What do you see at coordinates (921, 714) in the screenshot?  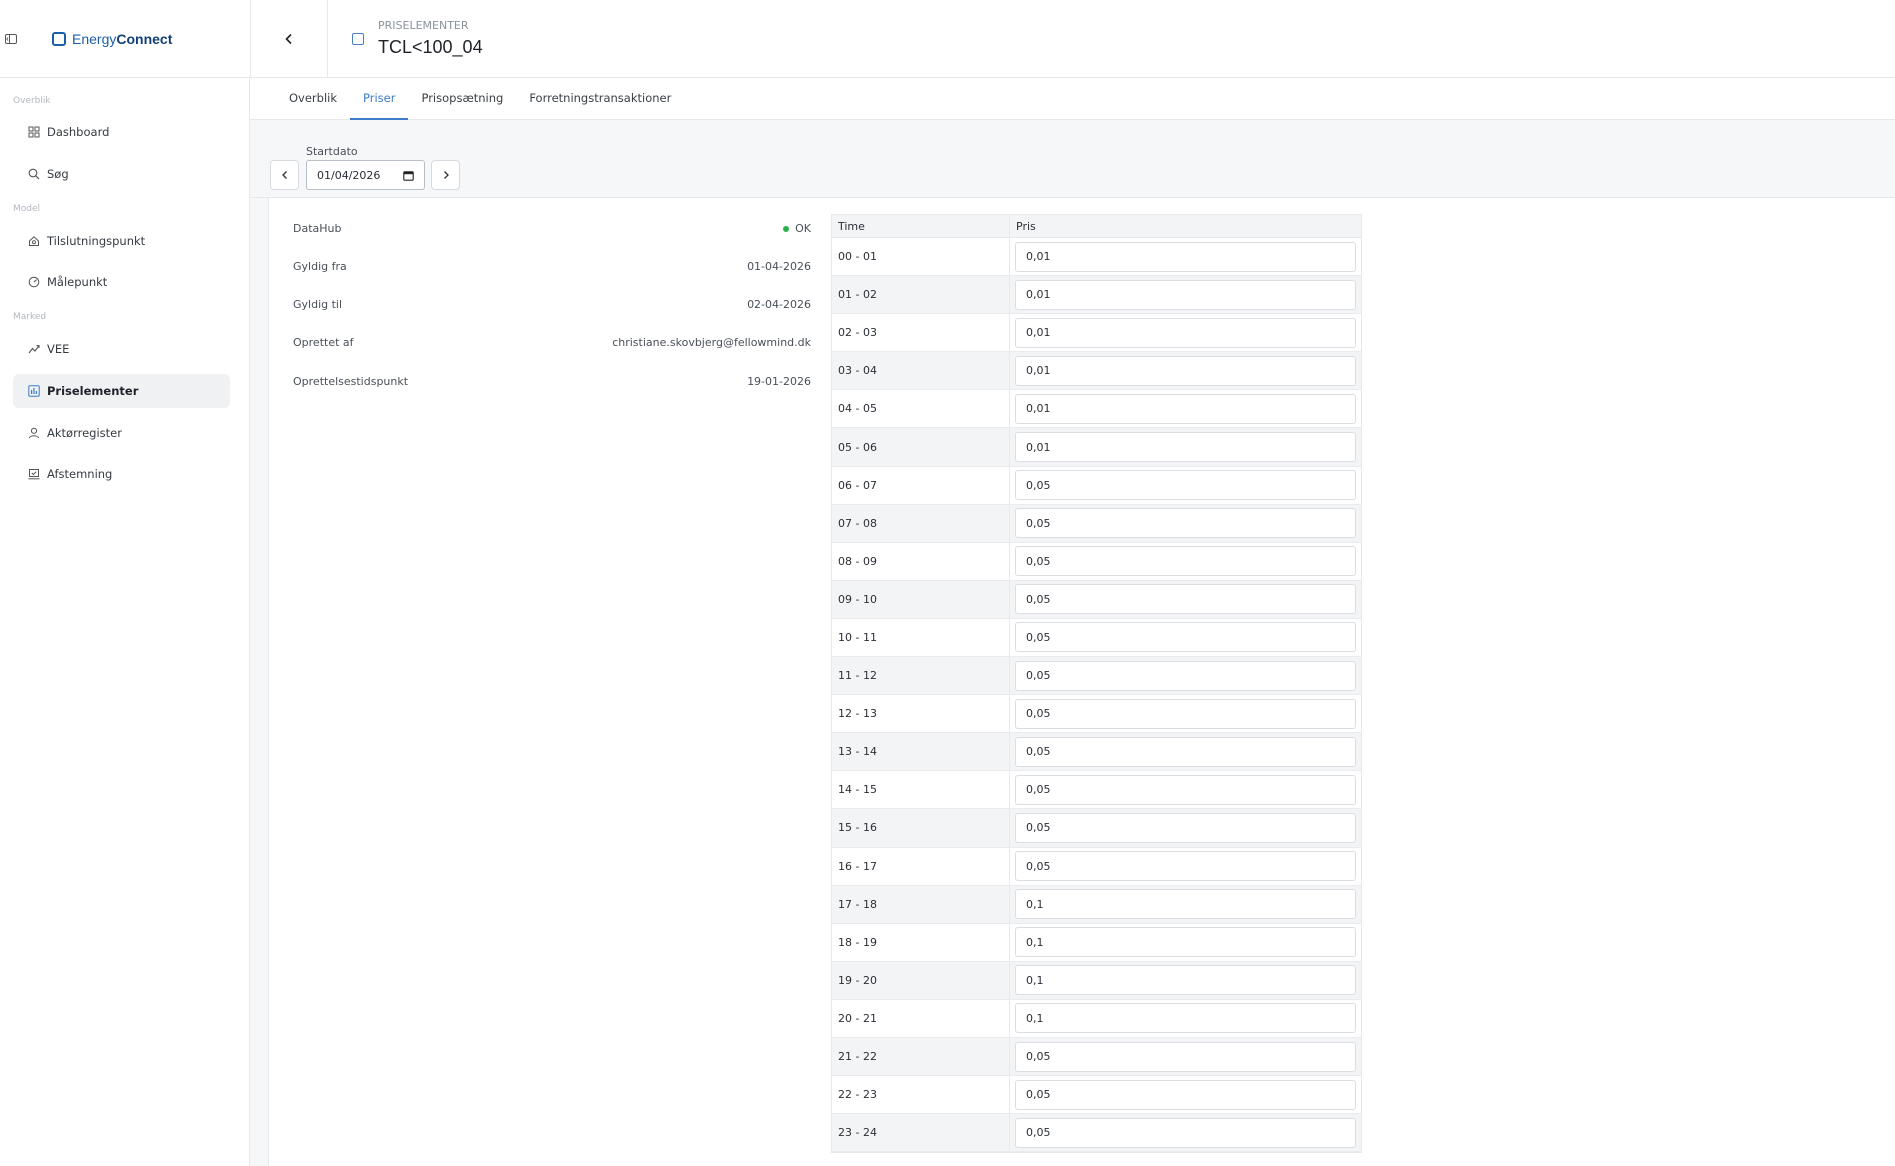 I see `hour-cell: 12 - 13` at bounding box center [921, 714].